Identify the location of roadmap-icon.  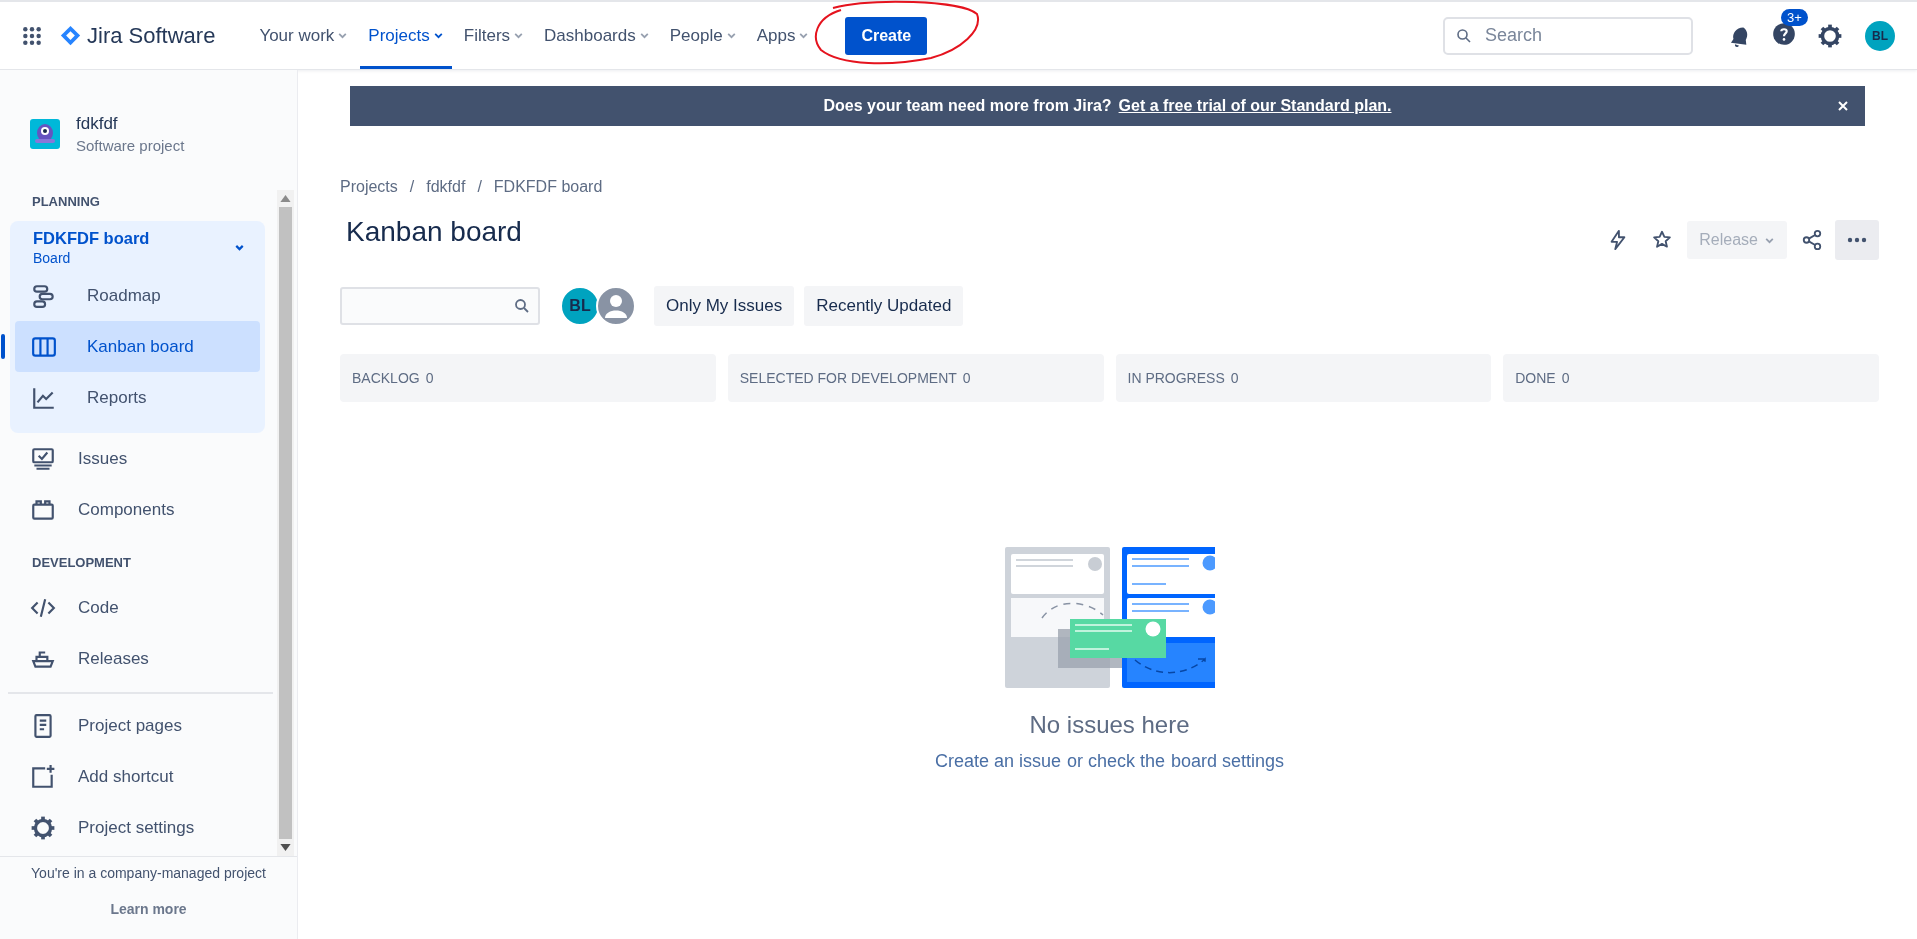
(44, 295).